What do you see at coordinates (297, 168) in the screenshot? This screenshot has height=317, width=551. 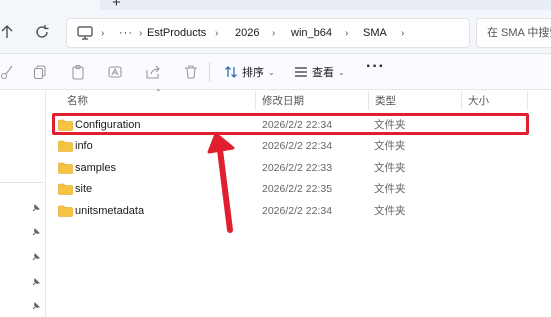 I see `file-modified: 2026/2/2 22:33` at bounding box center [297, 168].